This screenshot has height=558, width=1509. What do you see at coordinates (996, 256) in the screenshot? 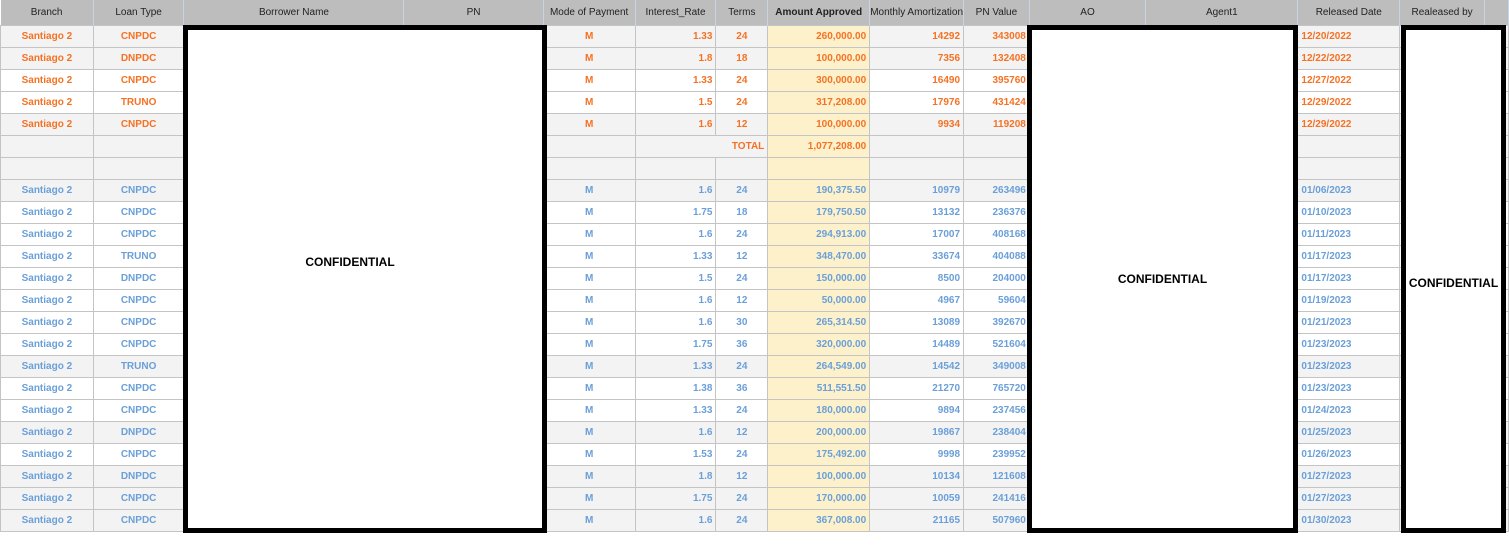
I see `pn-value-cell: 404088` at bounding box center [996, 256].